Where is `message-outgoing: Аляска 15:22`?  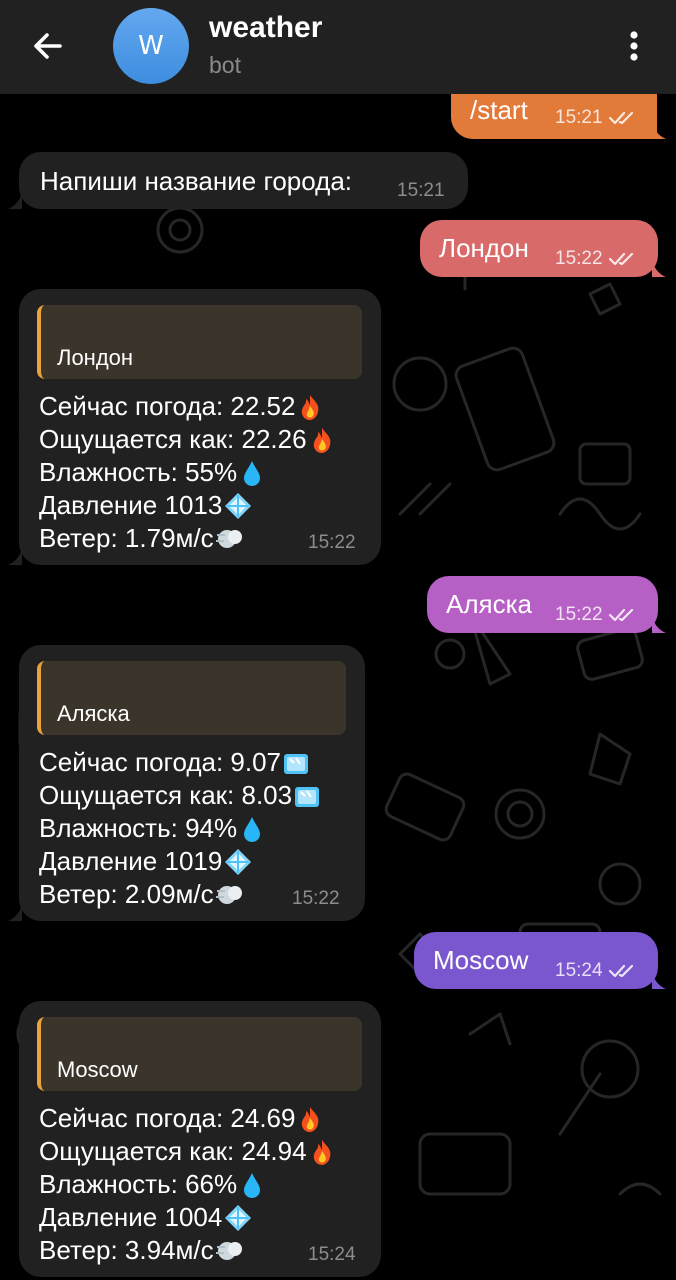 message-outgoing: Аляска 15:22 is located at coordinates (542, 604).